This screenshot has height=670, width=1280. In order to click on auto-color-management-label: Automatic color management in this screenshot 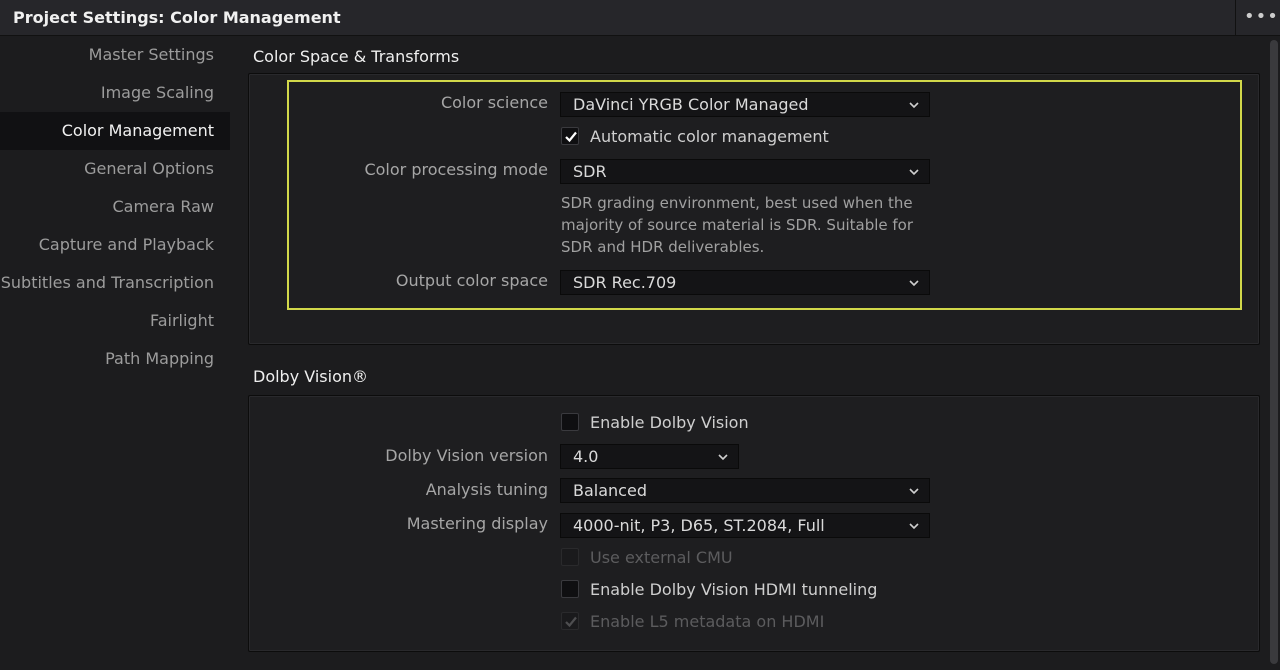, I will do `click(709, 136)`.